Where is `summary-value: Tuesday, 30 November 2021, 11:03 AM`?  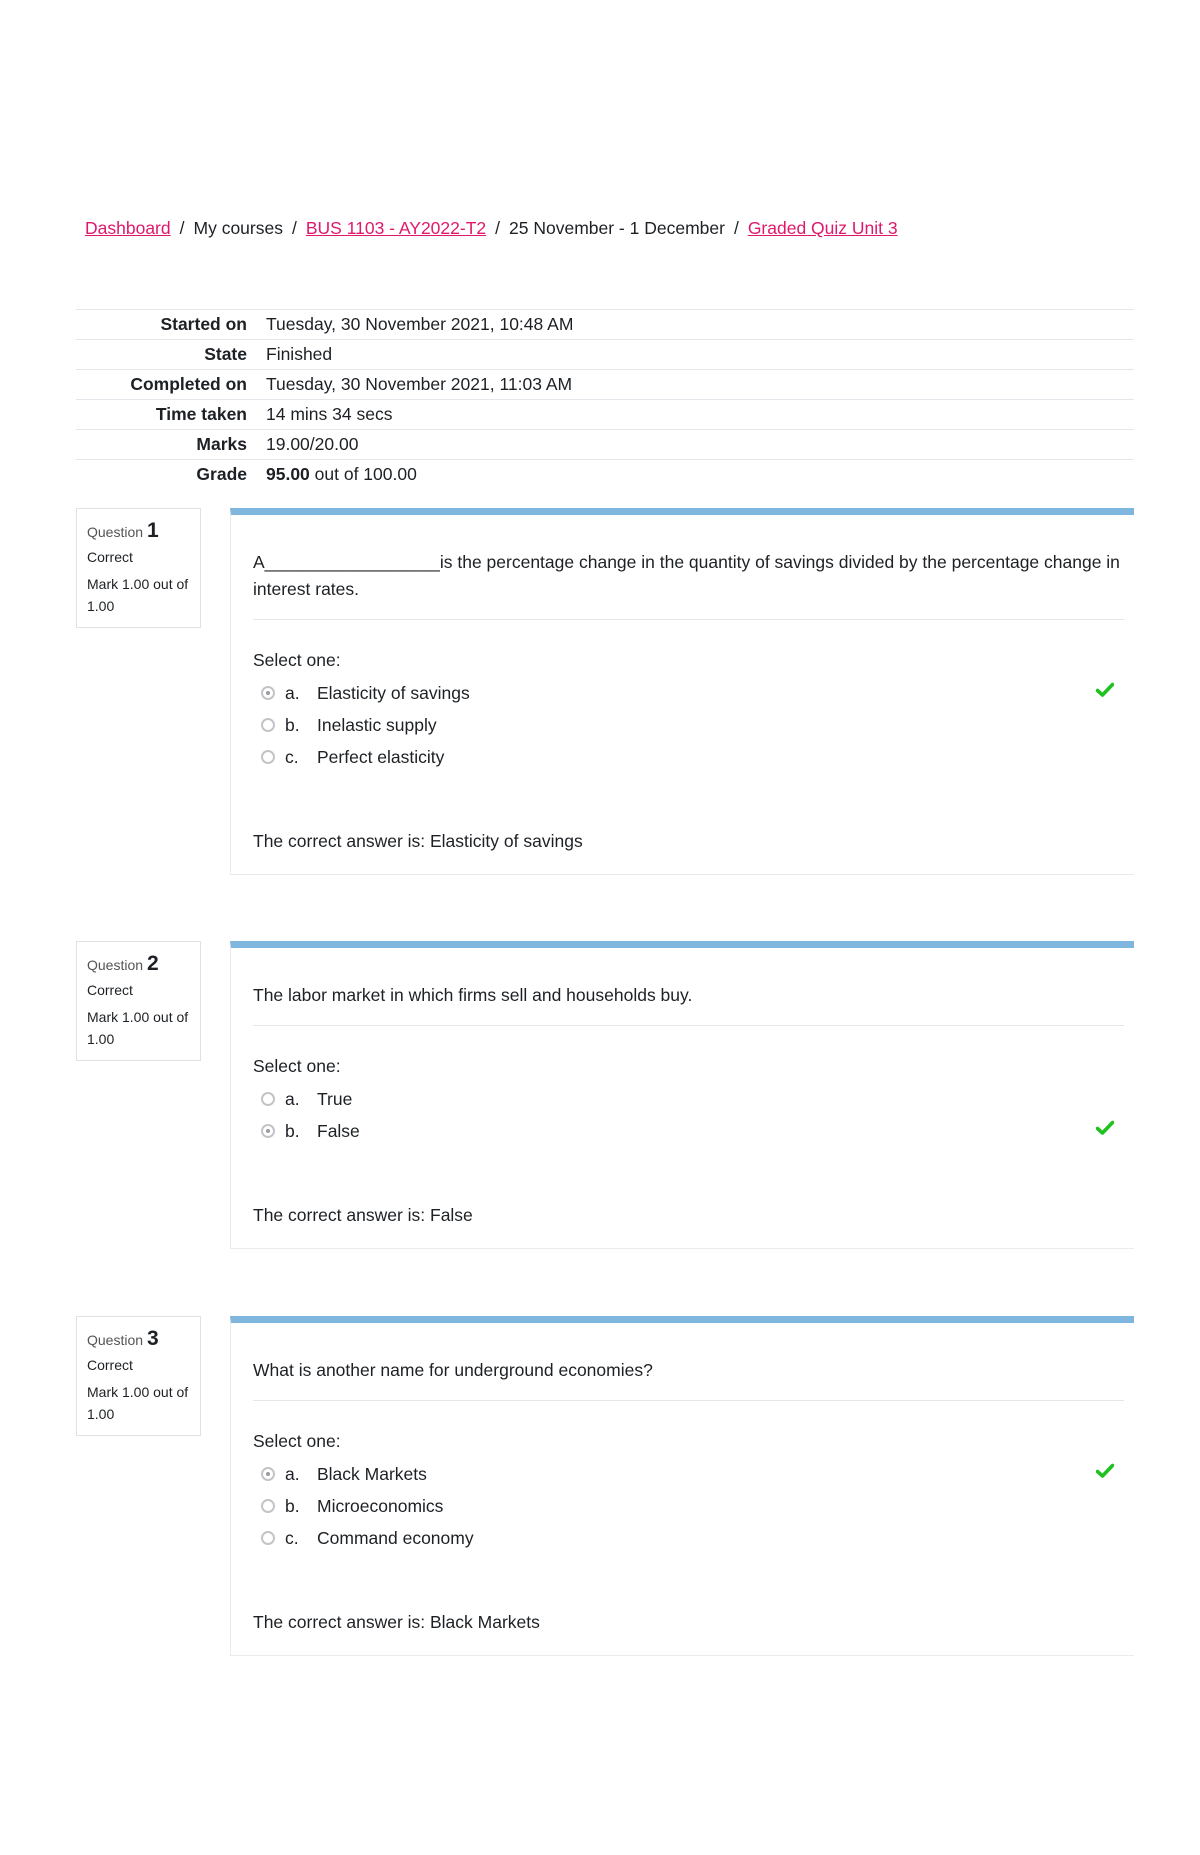 summary-value: Tuesday, 30 November 2021, 11:03 AM is located at coordinates (419, 384).